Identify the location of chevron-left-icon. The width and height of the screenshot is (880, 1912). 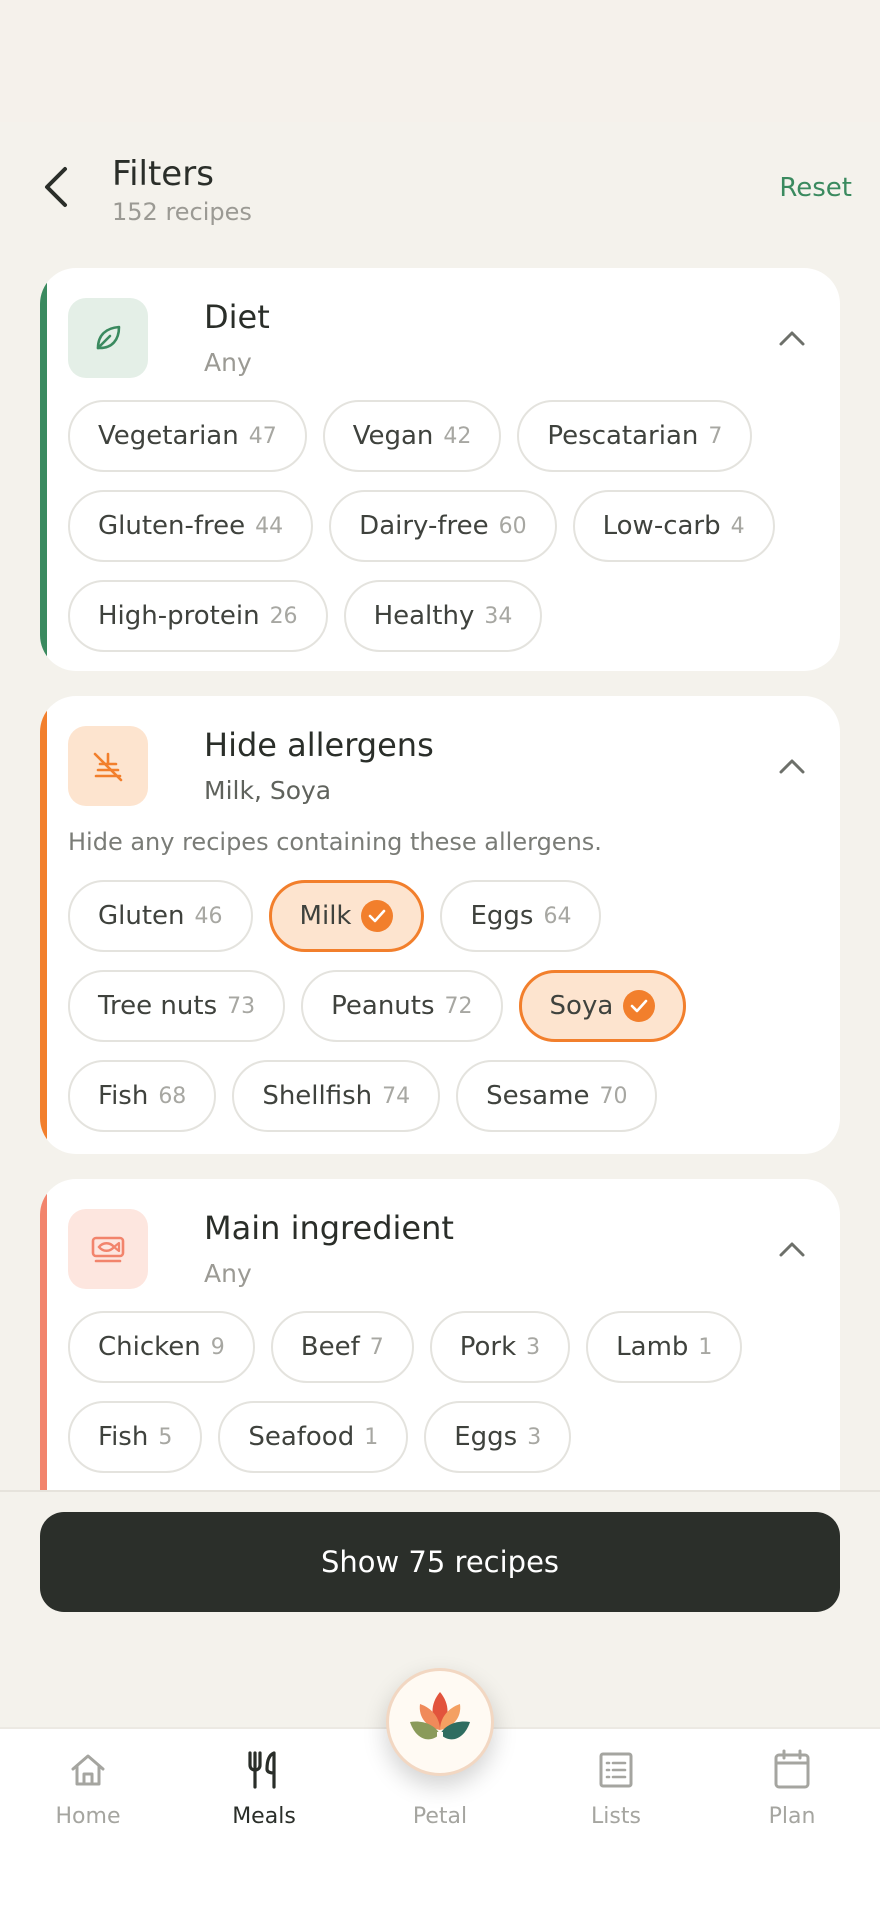
(56, 187).